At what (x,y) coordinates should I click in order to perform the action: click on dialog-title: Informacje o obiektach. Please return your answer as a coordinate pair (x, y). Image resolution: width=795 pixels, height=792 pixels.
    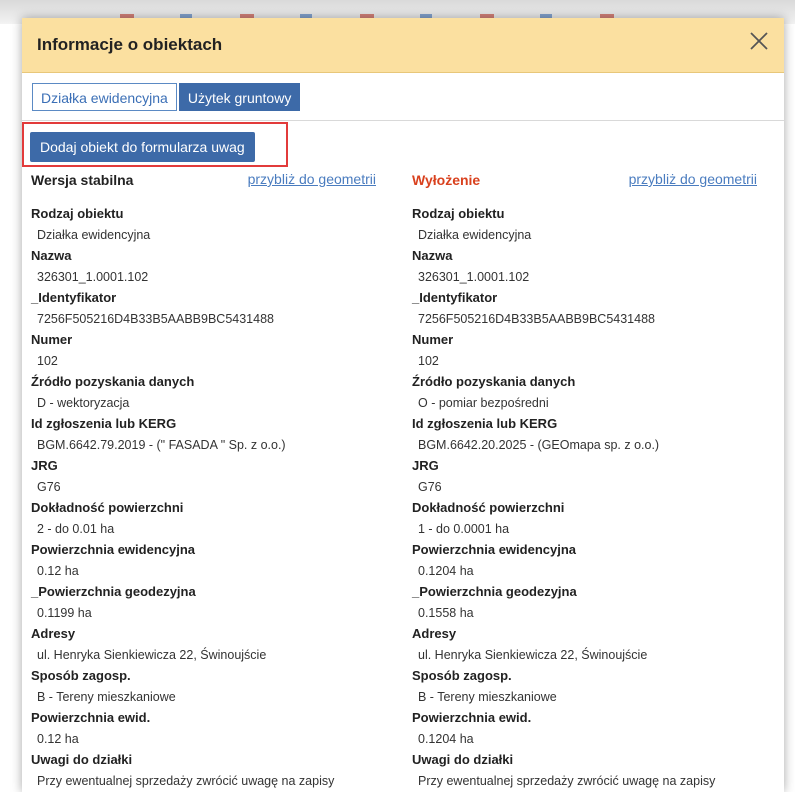
    Looking at the image, I should click on (130, 44).